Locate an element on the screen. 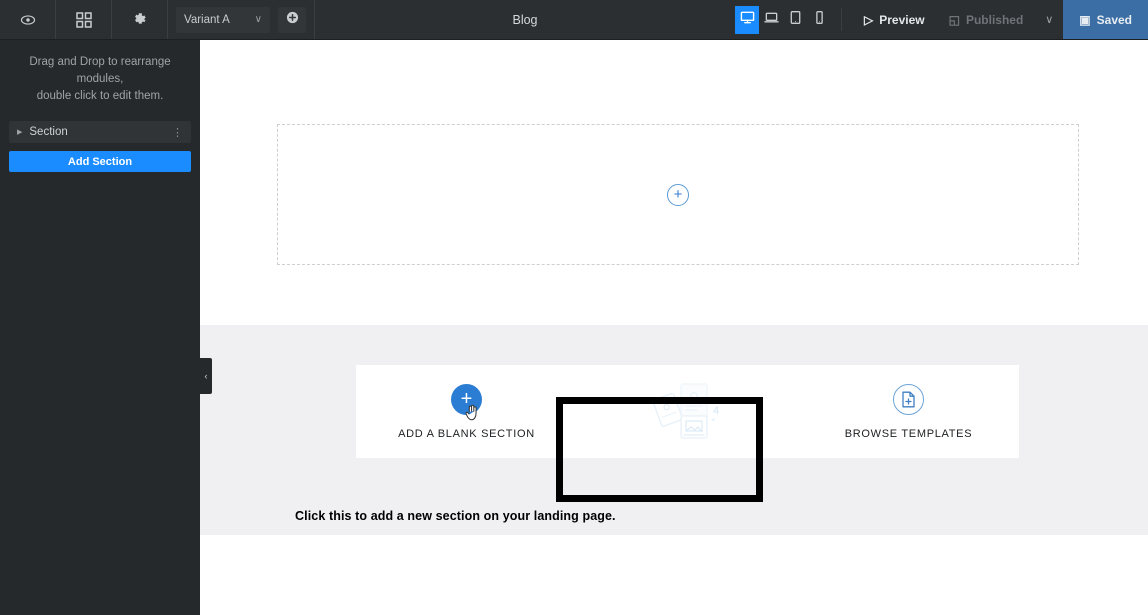  saved-button-label: Saved is located at coordinates (1114, 19).